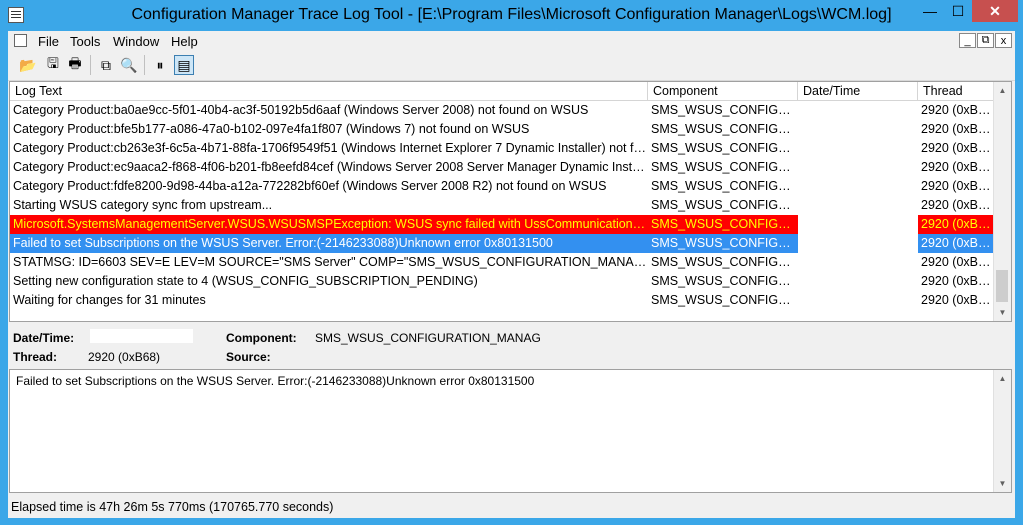 The width and height of the screenshot is (1023, 525). What do you see at coordinates (129, 65) in the screenshot?
I see `find-icon: 🔍` at bounding box center [129, 65].